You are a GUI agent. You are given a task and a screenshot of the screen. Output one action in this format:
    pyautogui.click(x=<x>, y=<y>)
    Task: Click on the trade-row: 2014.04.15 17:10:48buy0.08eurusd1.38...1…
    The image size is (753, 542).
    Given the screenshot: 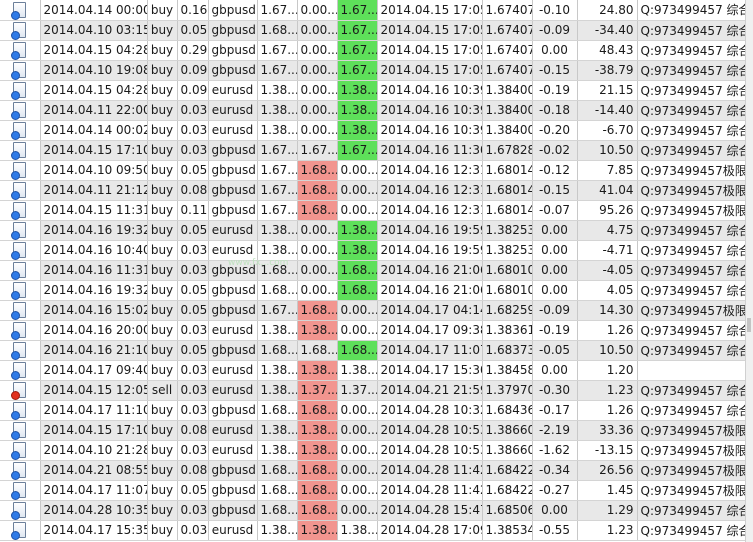 What is the action you would take?
    pyautogui.click(x=373, y=430)
    